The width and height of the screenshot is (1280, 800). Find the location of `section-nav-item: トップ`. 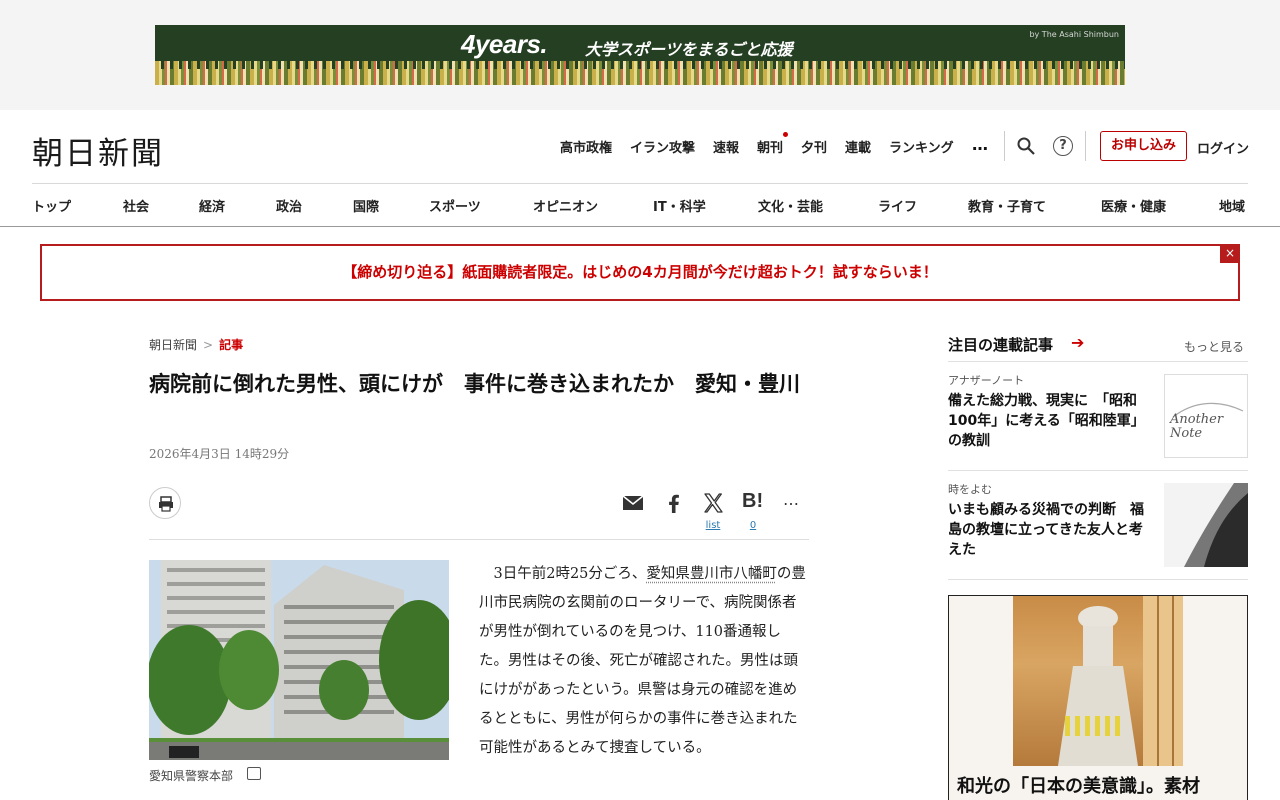

section-nav-item: トップ is located at coordinates (51, 205).